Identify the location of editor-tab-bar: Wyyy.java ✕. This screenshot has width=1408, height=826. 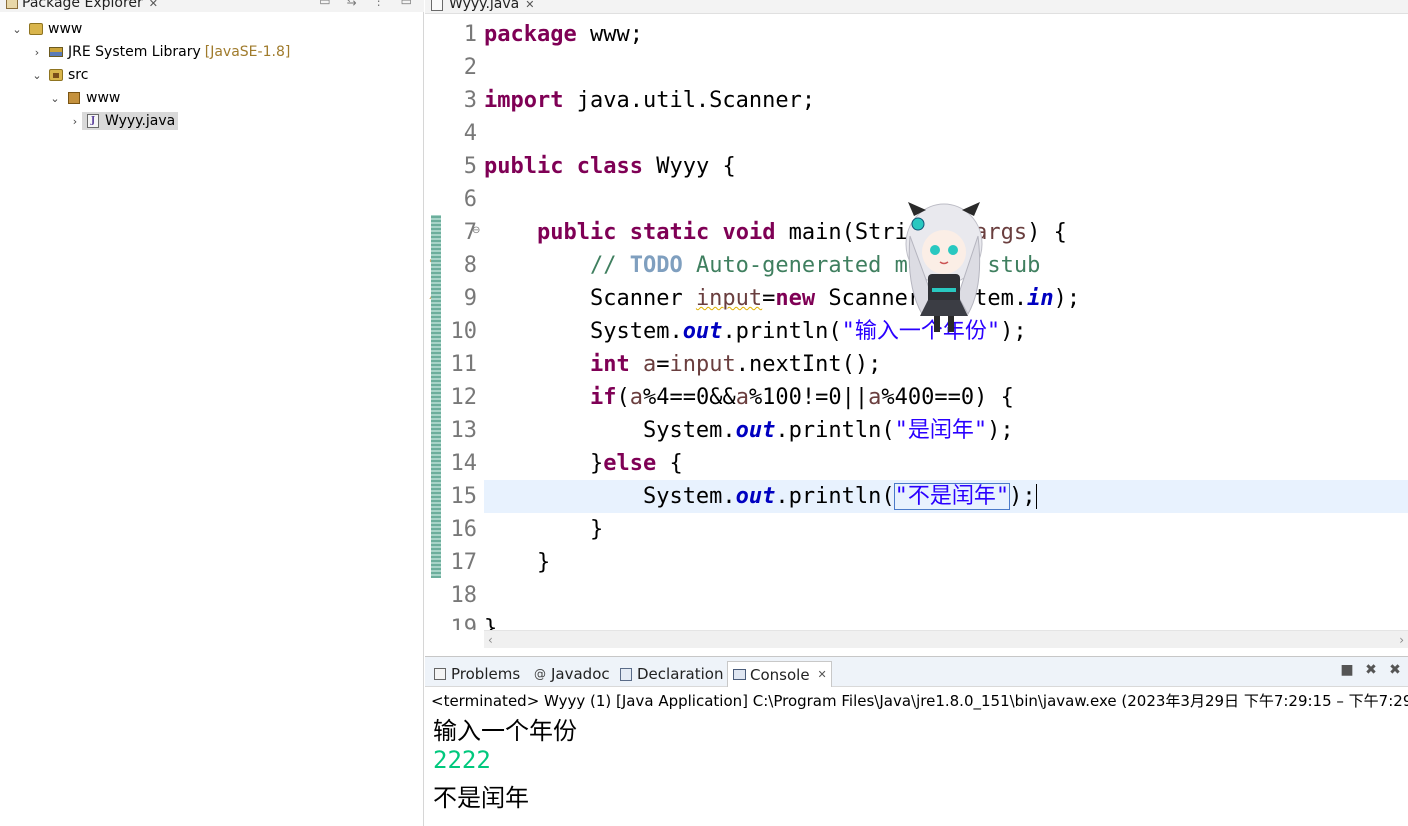
(916, 7).